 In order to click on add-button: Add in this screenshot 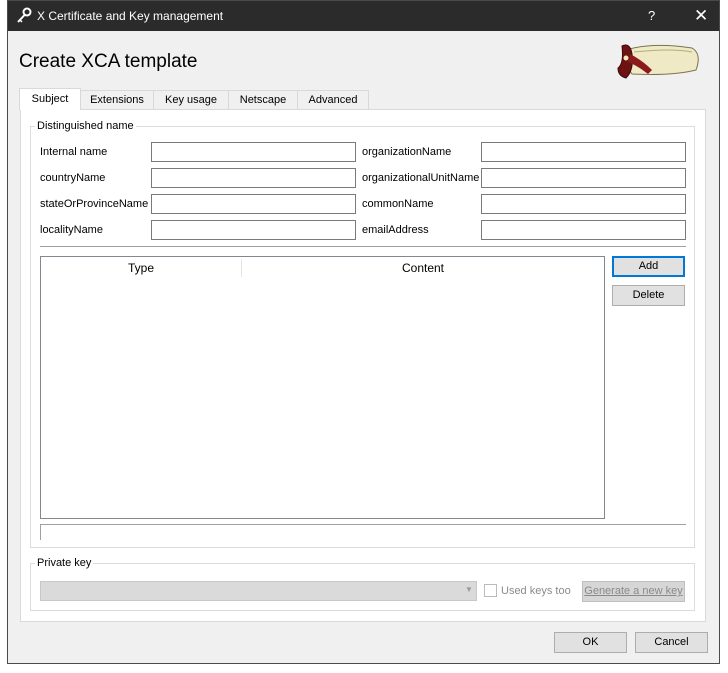, I will do `click(648, 266)`.